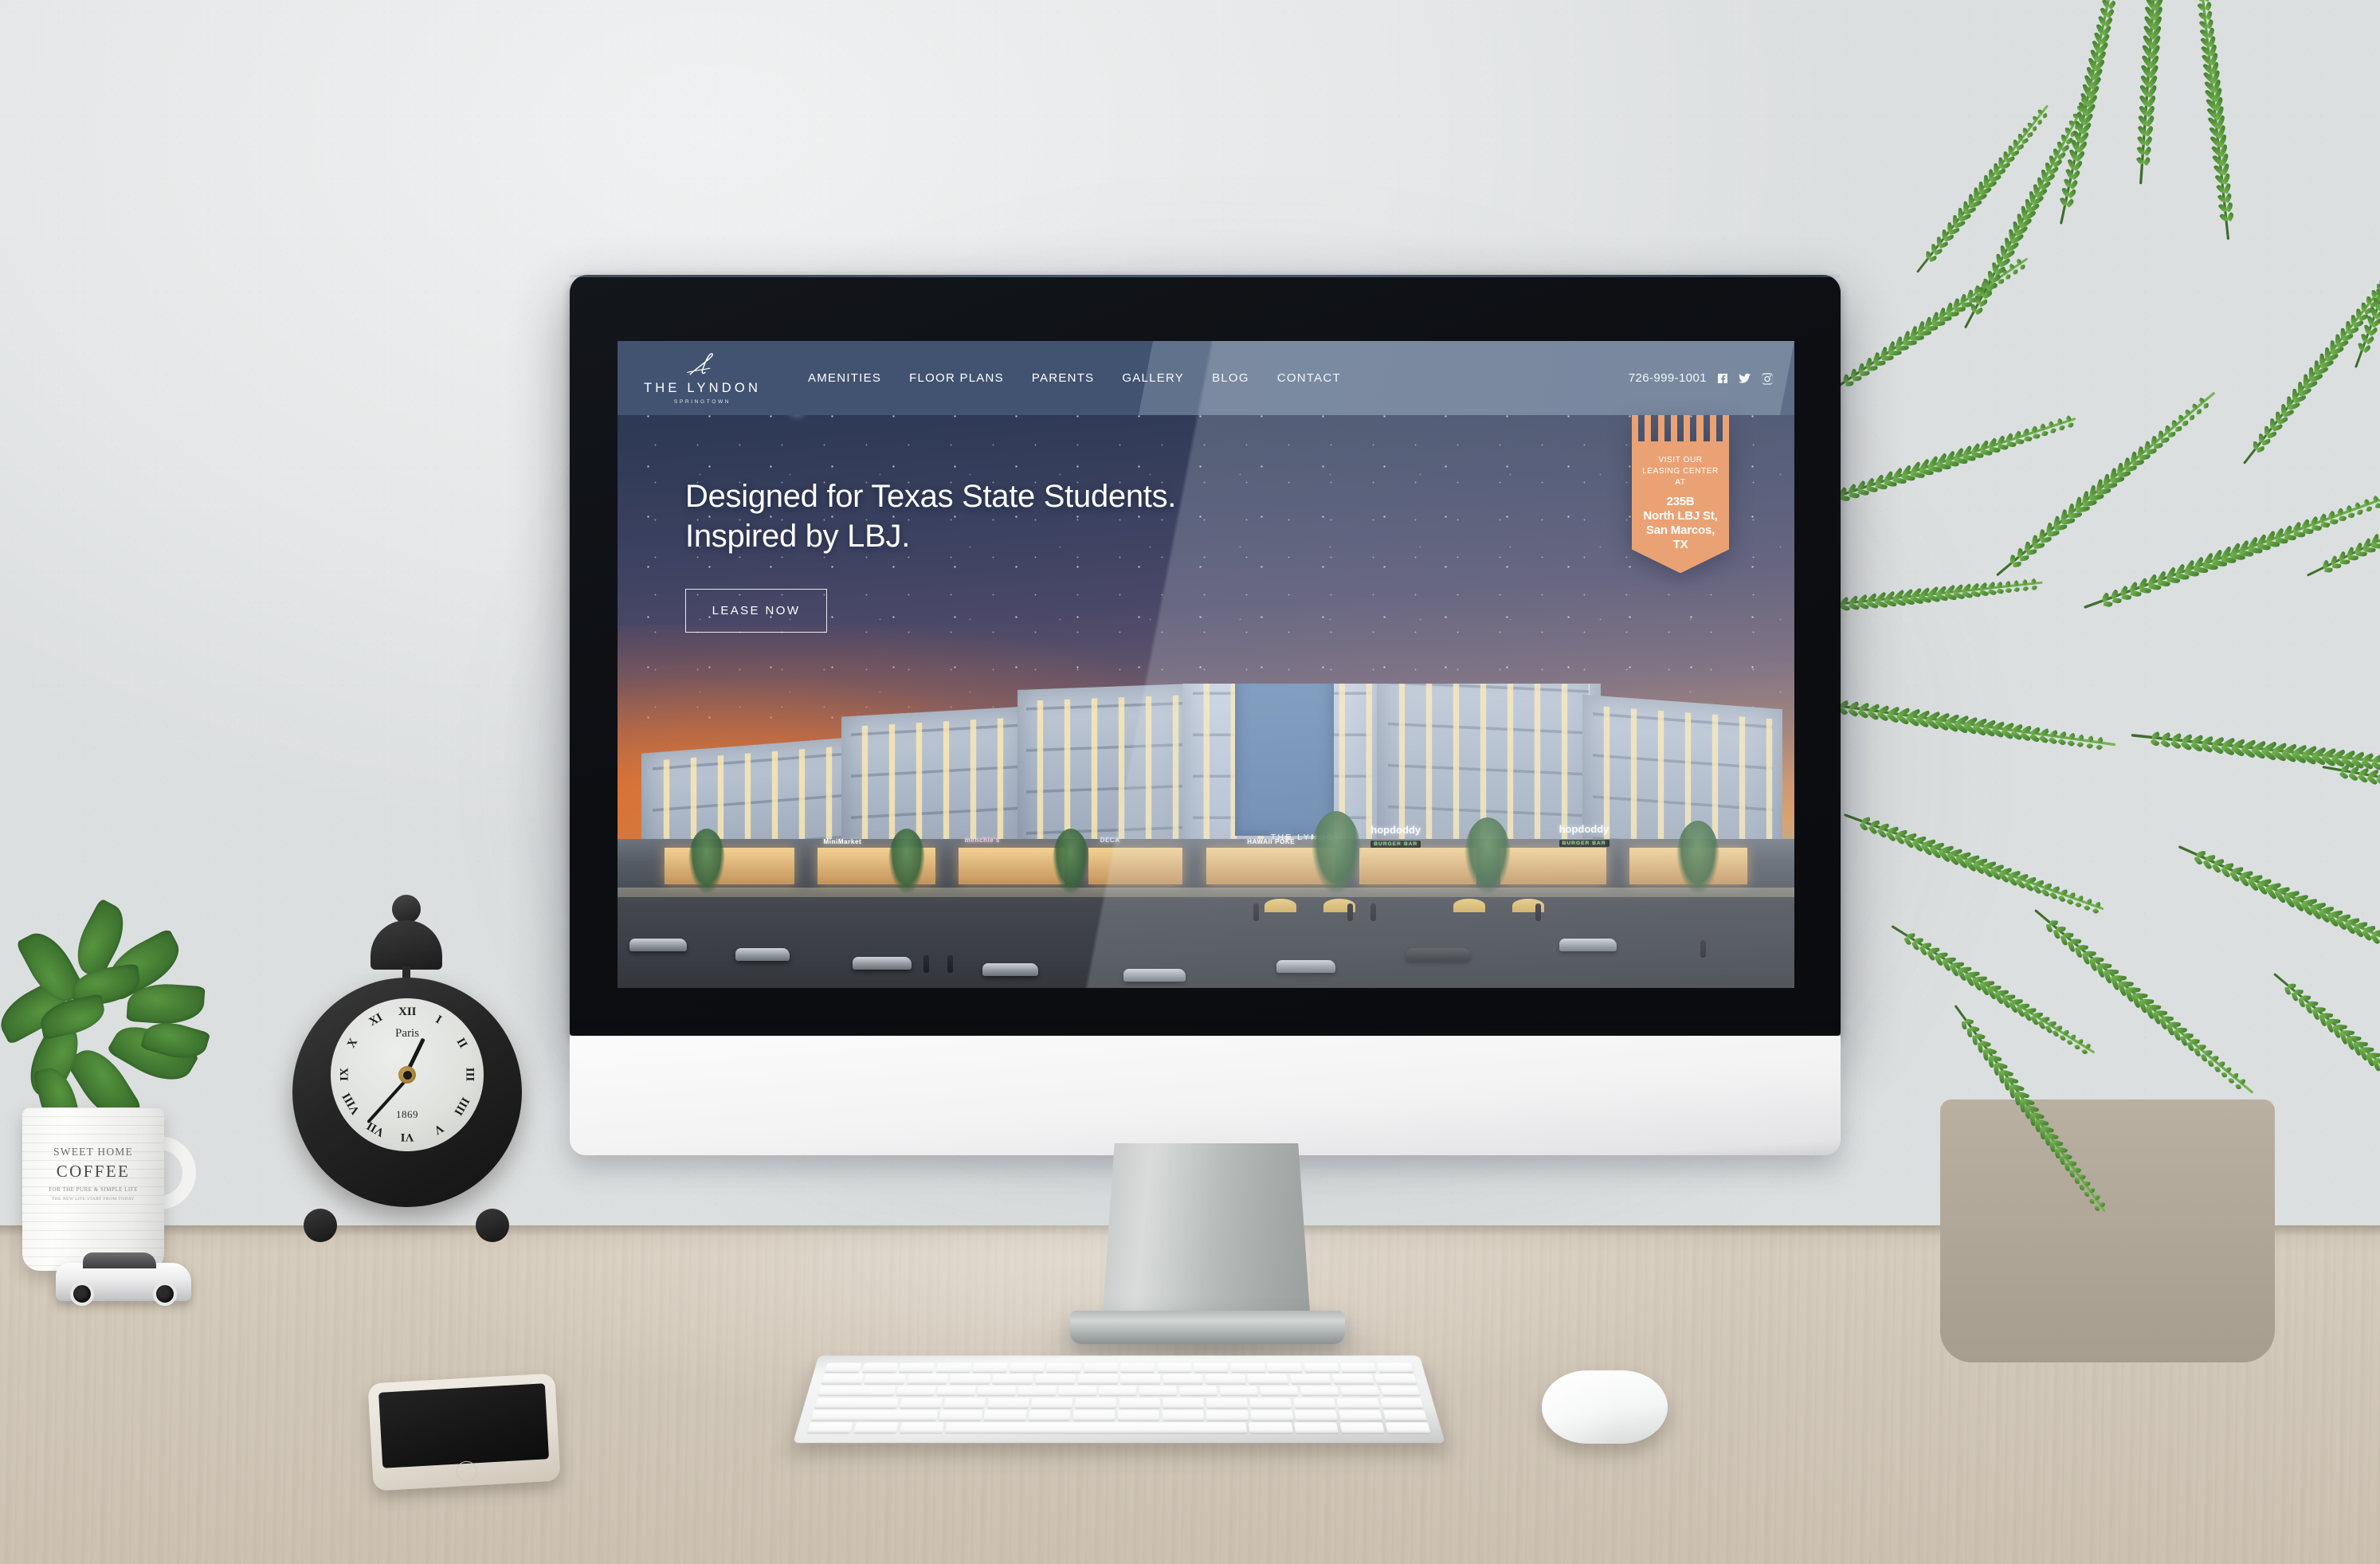 This screenshot has width=2380, height=1564. What do you see at coordinates (756, 610) in the screenshot?
I see `lease-now-button: LEASE NOW` at bounding box center [756, 610].